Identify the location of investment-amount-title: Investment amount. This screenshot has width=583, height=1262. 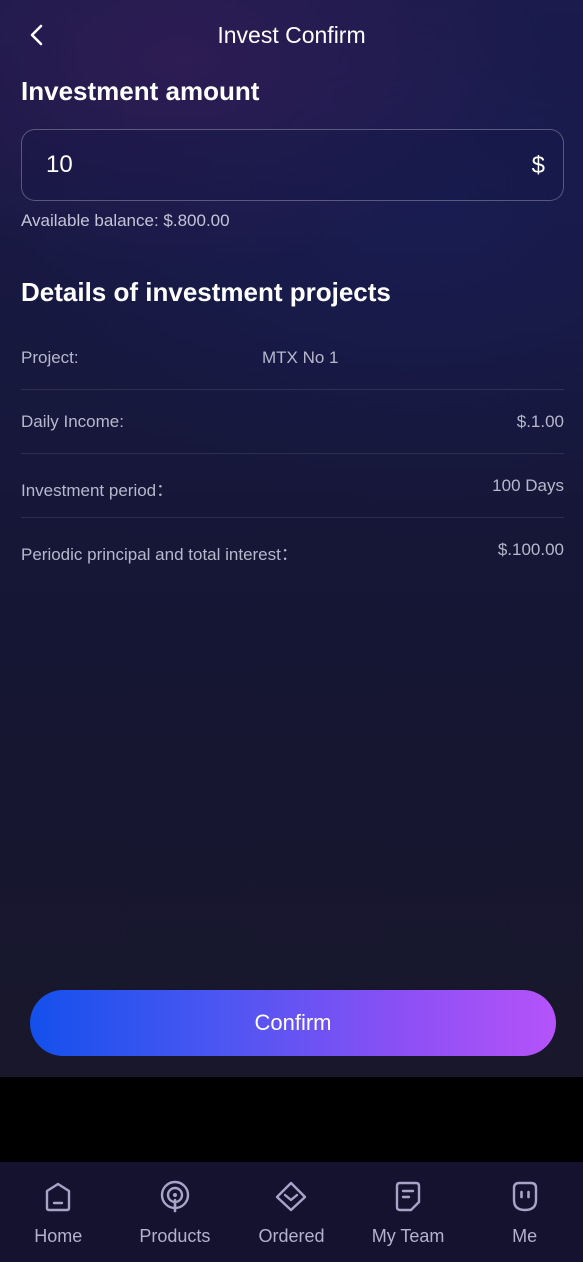
(140, 91).